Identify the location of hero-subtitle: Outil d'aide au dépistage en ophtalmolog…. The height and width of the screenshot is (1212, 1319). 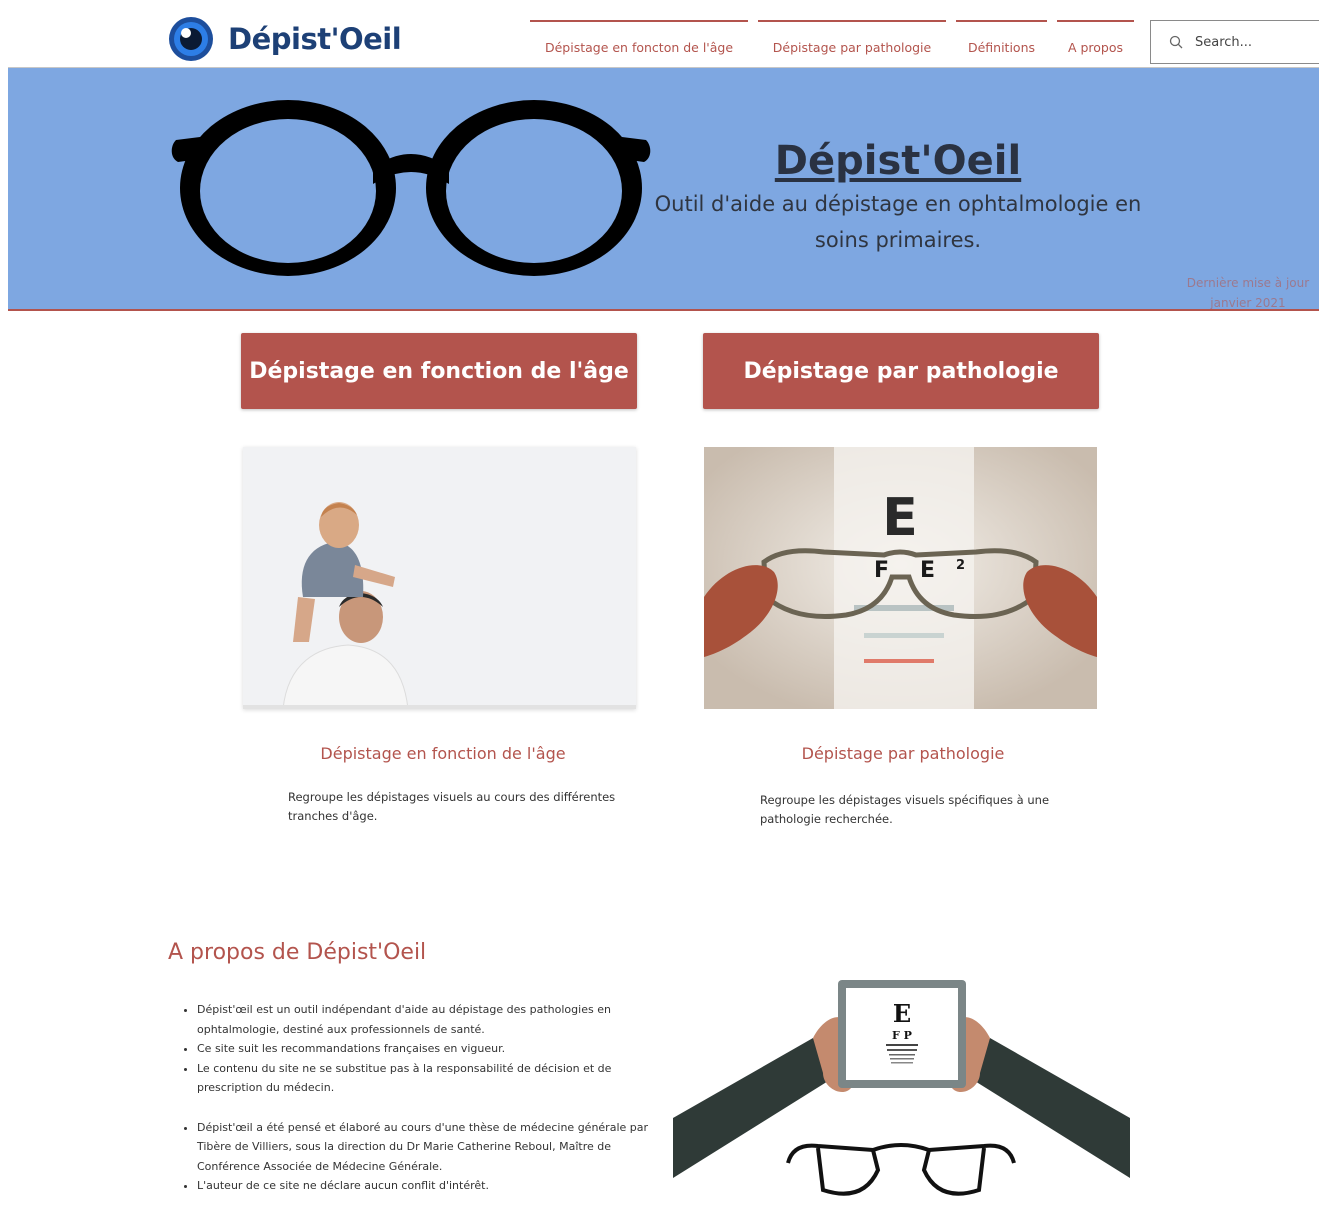
(898, 222).